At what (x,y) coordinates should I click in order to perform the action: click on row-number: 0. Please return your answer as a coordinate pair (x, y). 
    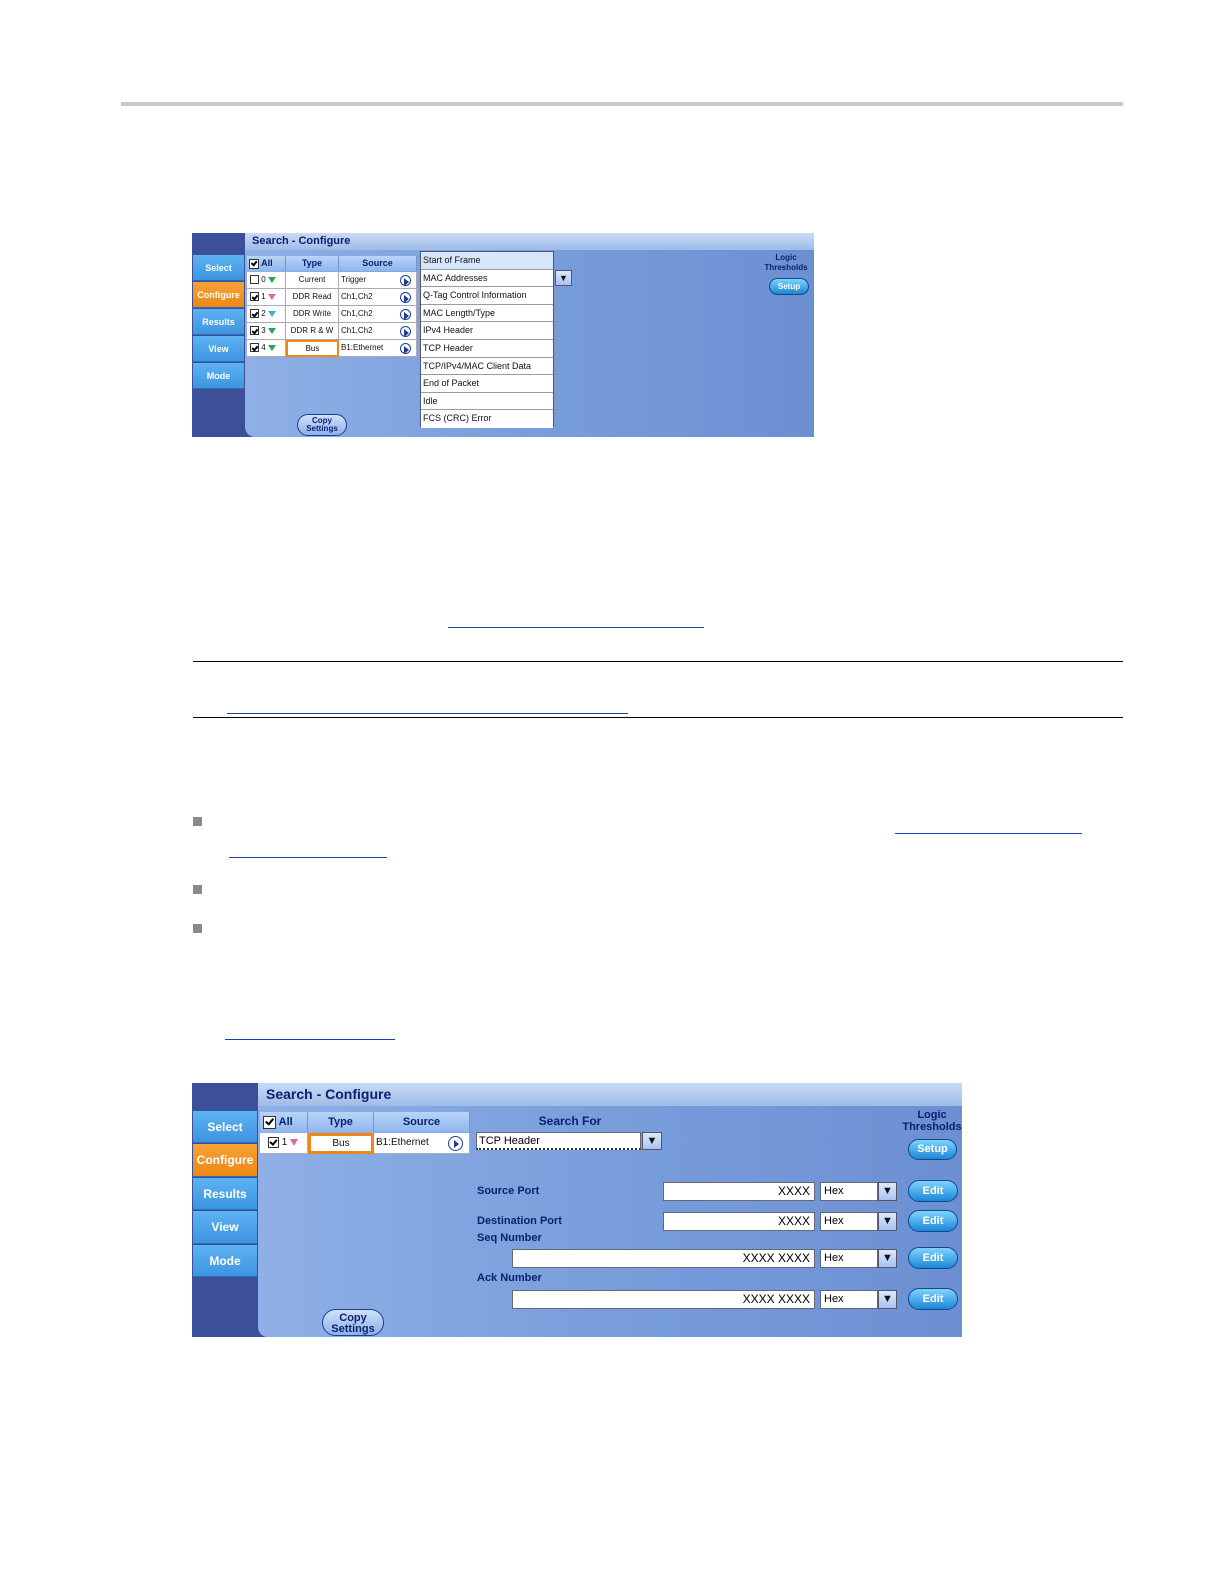
    Looking at the image, I should click on (263, 279).